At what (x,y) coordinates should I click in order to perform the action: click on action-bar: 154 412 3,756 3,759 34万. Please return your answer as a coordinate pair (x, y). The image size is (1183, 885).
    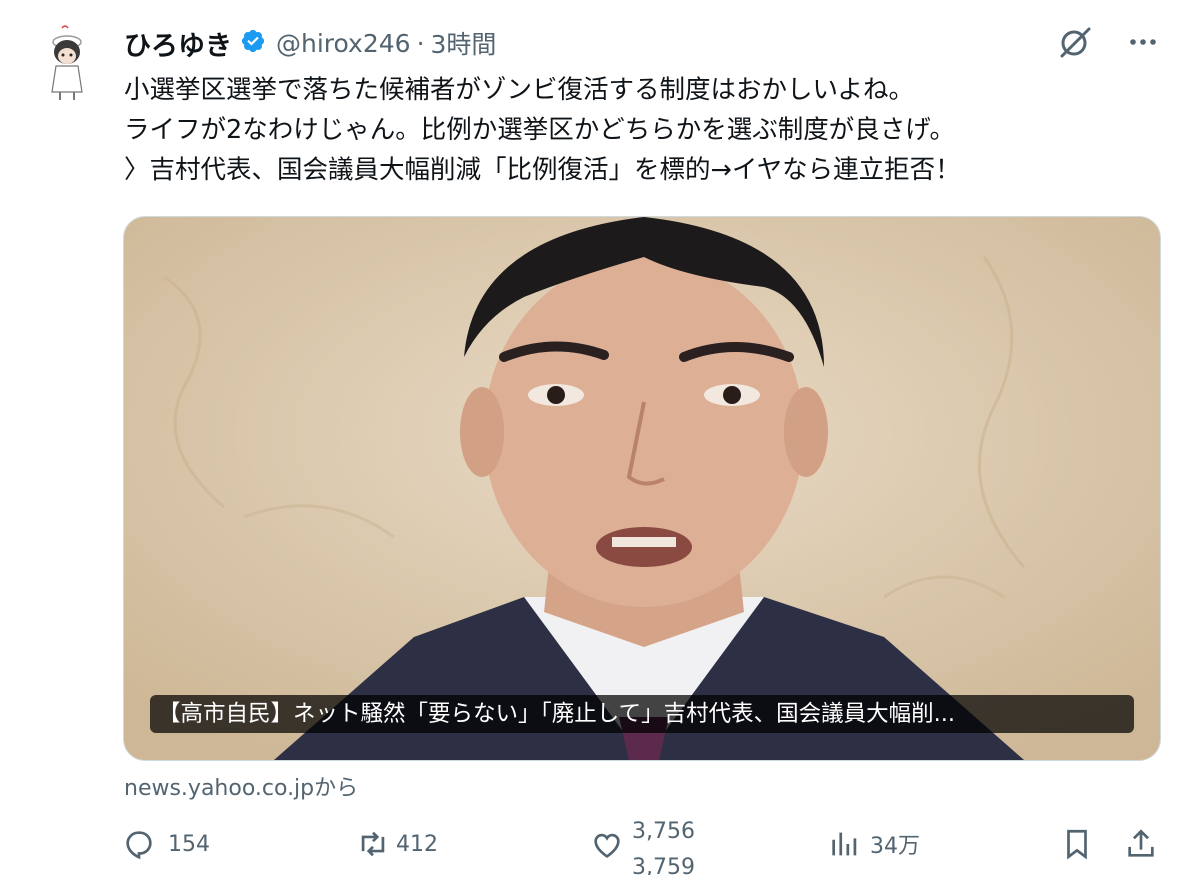
    Looking at the image, I should click on (591, 845).